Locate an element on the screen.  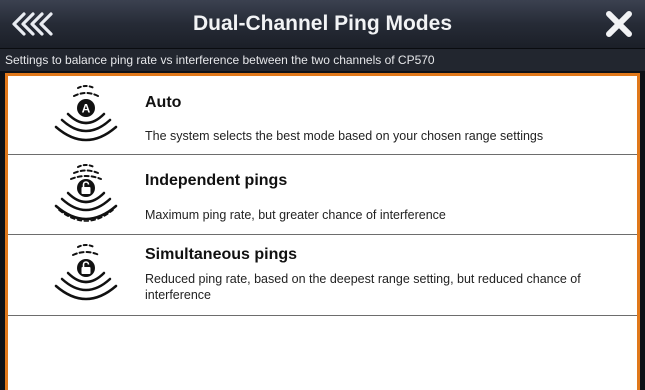
dialog-title: Dual-Channel Ping Modes is located at coordinates (322, 23).